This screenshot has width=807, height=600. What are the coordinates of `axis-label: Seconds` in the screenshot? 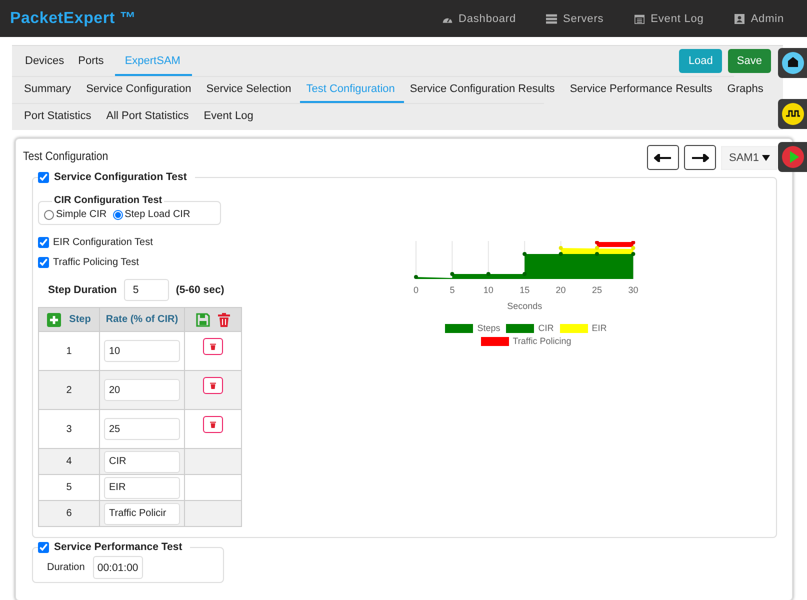 It's located at (524, 306).